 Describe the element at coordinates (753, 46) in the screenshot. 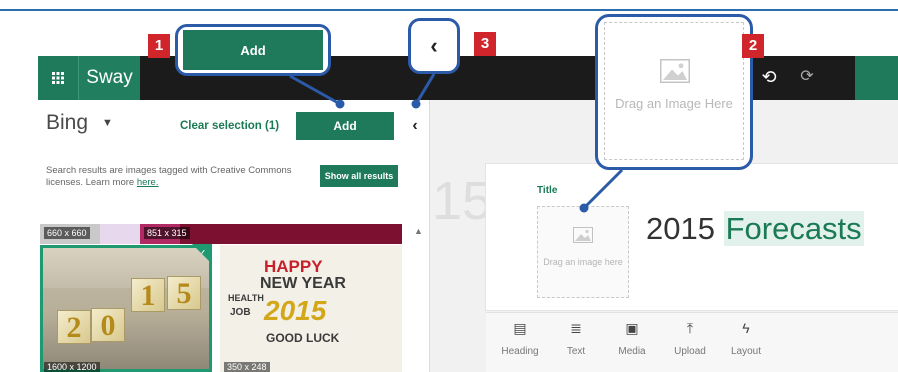

I see `step-badge-2: 2` at that location.